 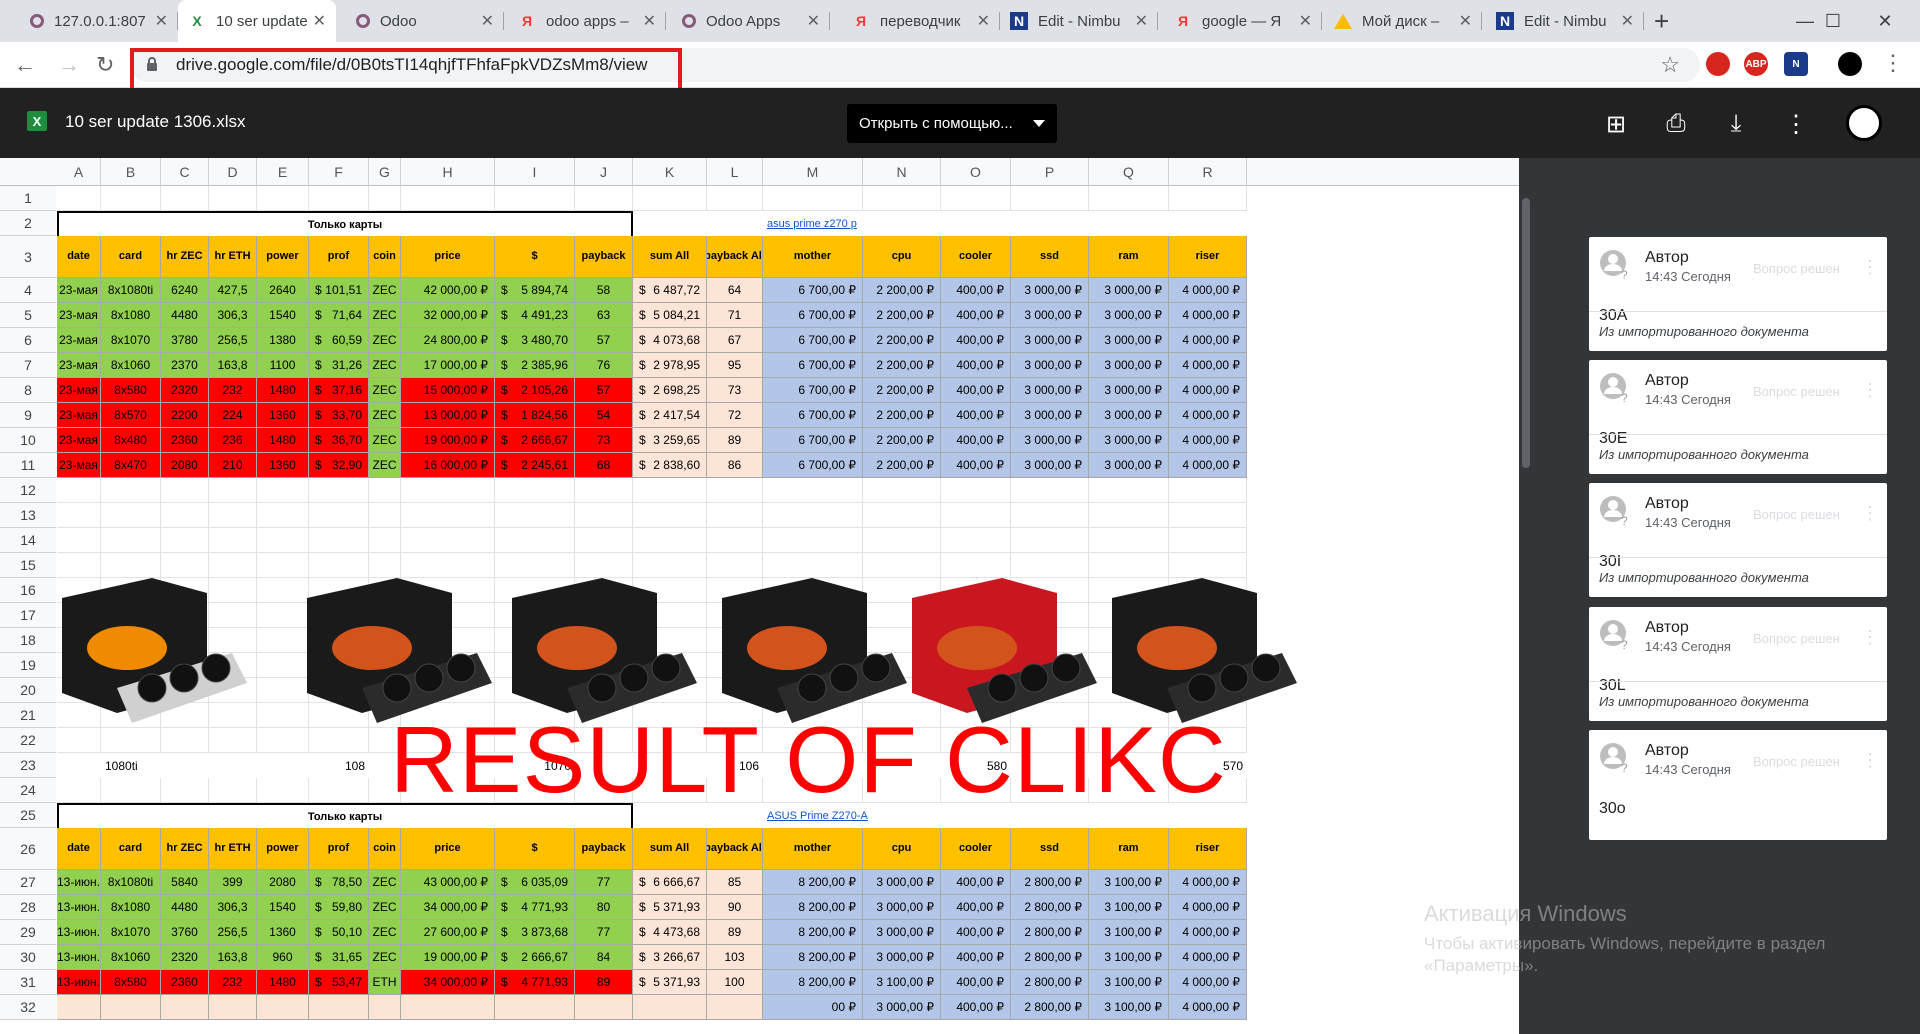 I want to click on column-title-cell: riser, so click(x=1208, y=849).